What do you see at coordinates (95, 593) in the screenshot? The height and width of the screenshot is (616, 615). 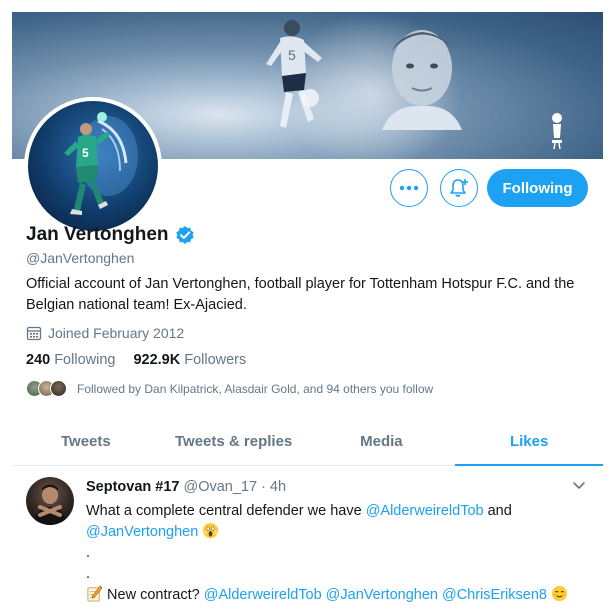 I see `memo-emoji-icon` at bounding box center [95, 593].